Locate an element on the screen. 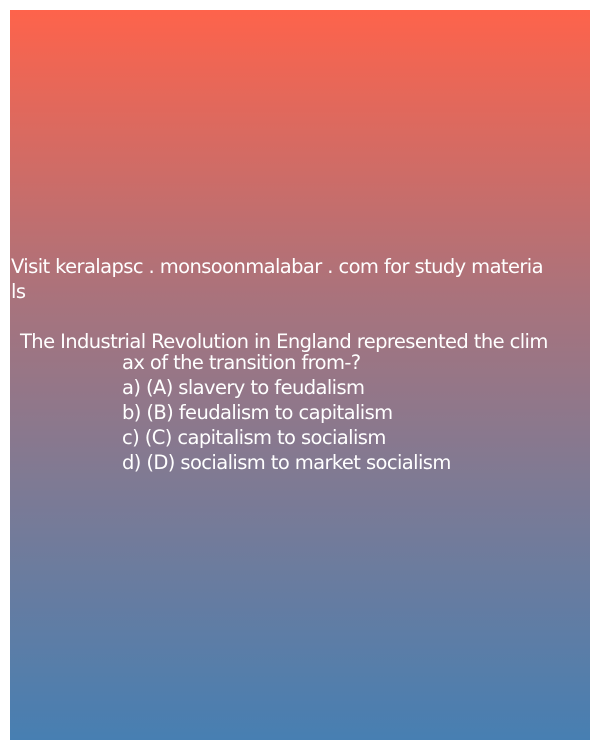  option-a: a) (A) slavery to feudalism is located at coordinates (243, 387).